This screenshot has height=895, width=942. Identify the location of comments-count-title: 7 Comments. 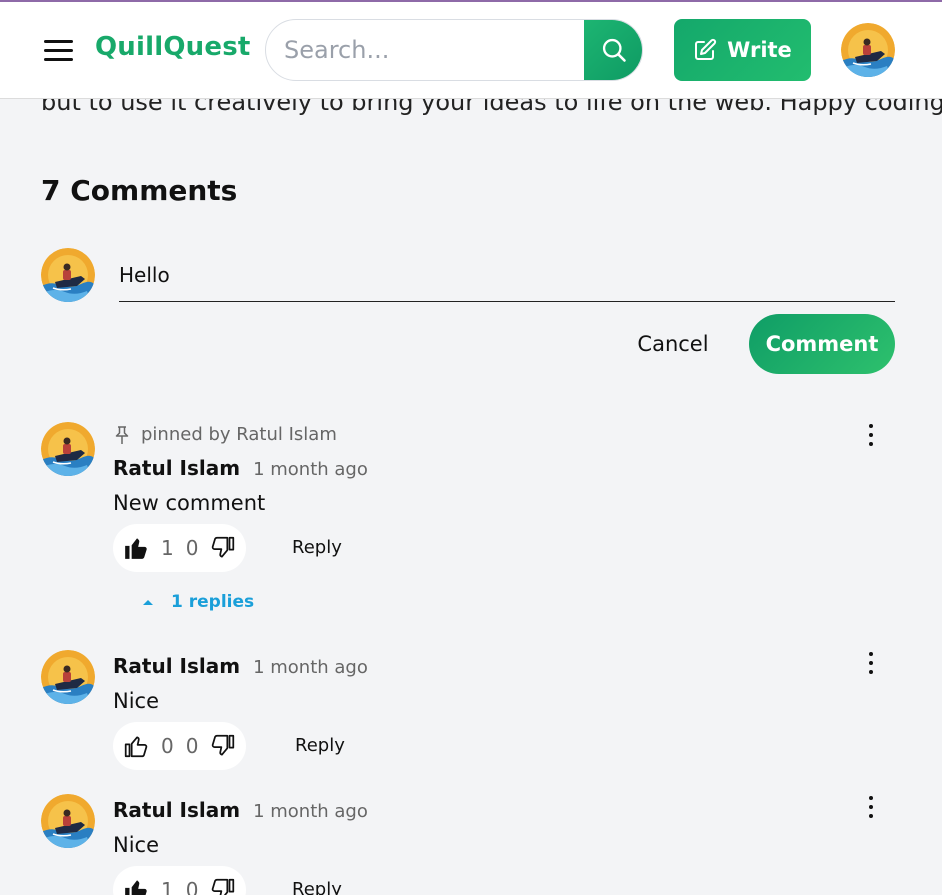
(139, 190).